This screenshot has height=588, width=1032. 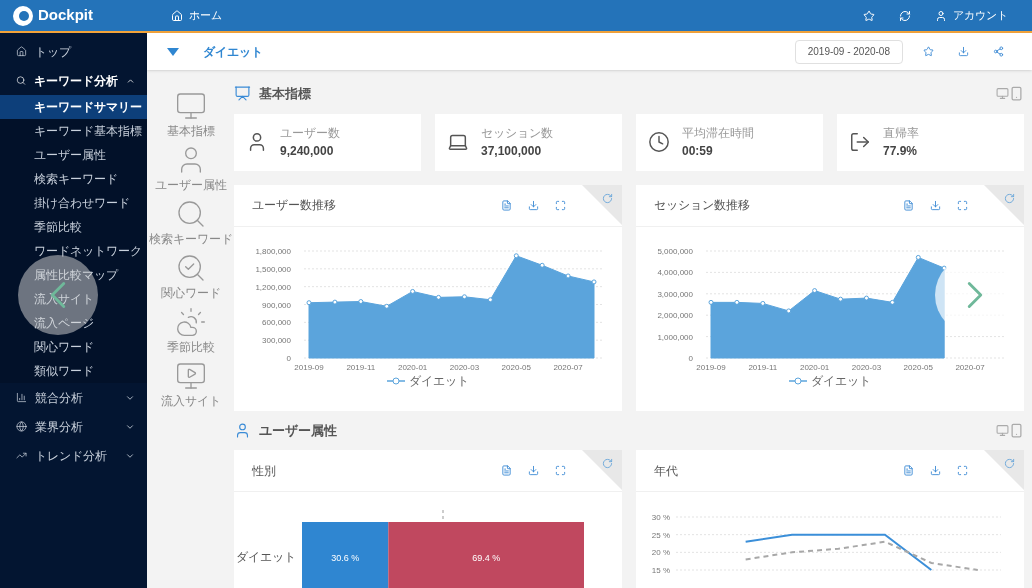 I want to click on sidebar-item: 業界分析, so click(x=73, y=426).